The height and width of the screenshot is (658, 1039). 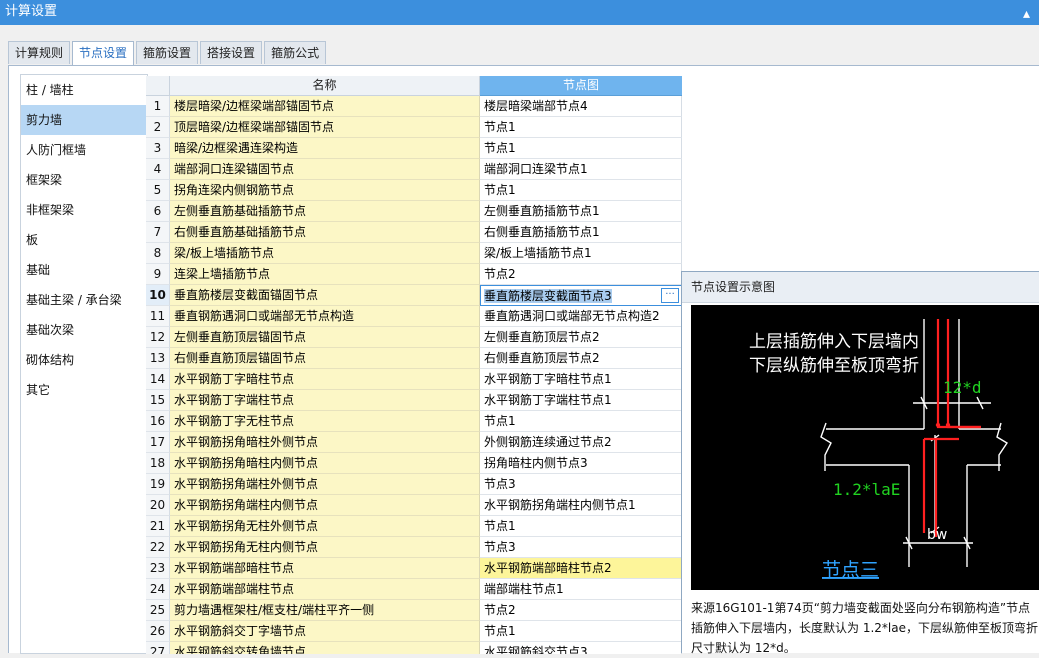 I want to click on ellipsis-button: ···, so click(x=670, y=295).